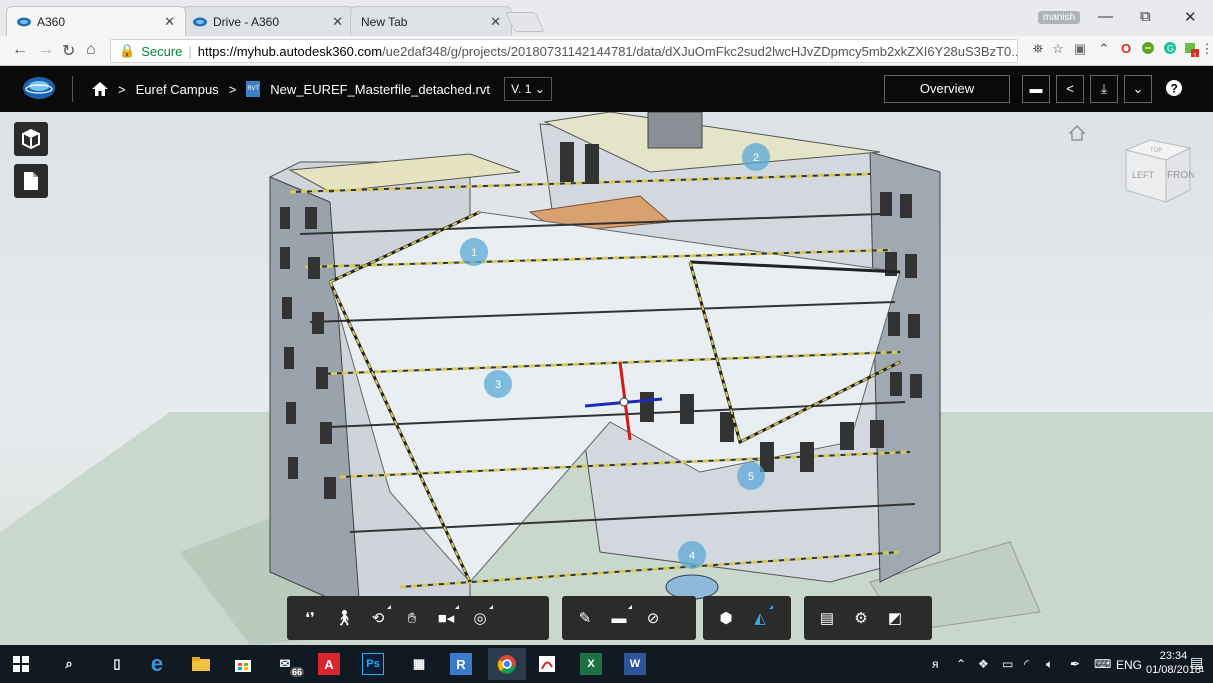 The image size is (1213, 683). Describe the element at coordinates (1192, 50) in the screenshot. I see `ext-notify-icon: 1` at that location.